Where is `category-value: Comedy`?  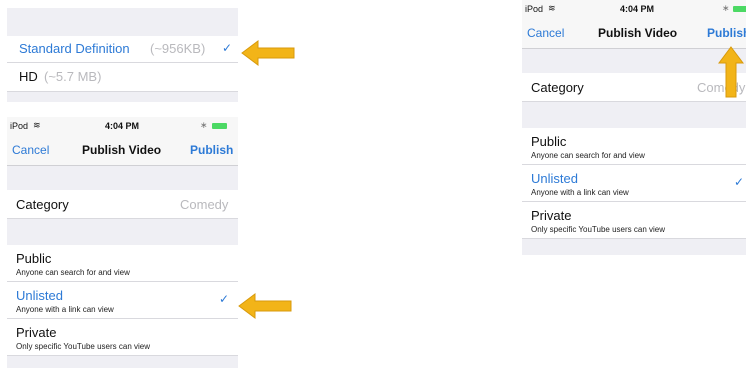 category-value: Comedy is located at coordinates (204, 204).